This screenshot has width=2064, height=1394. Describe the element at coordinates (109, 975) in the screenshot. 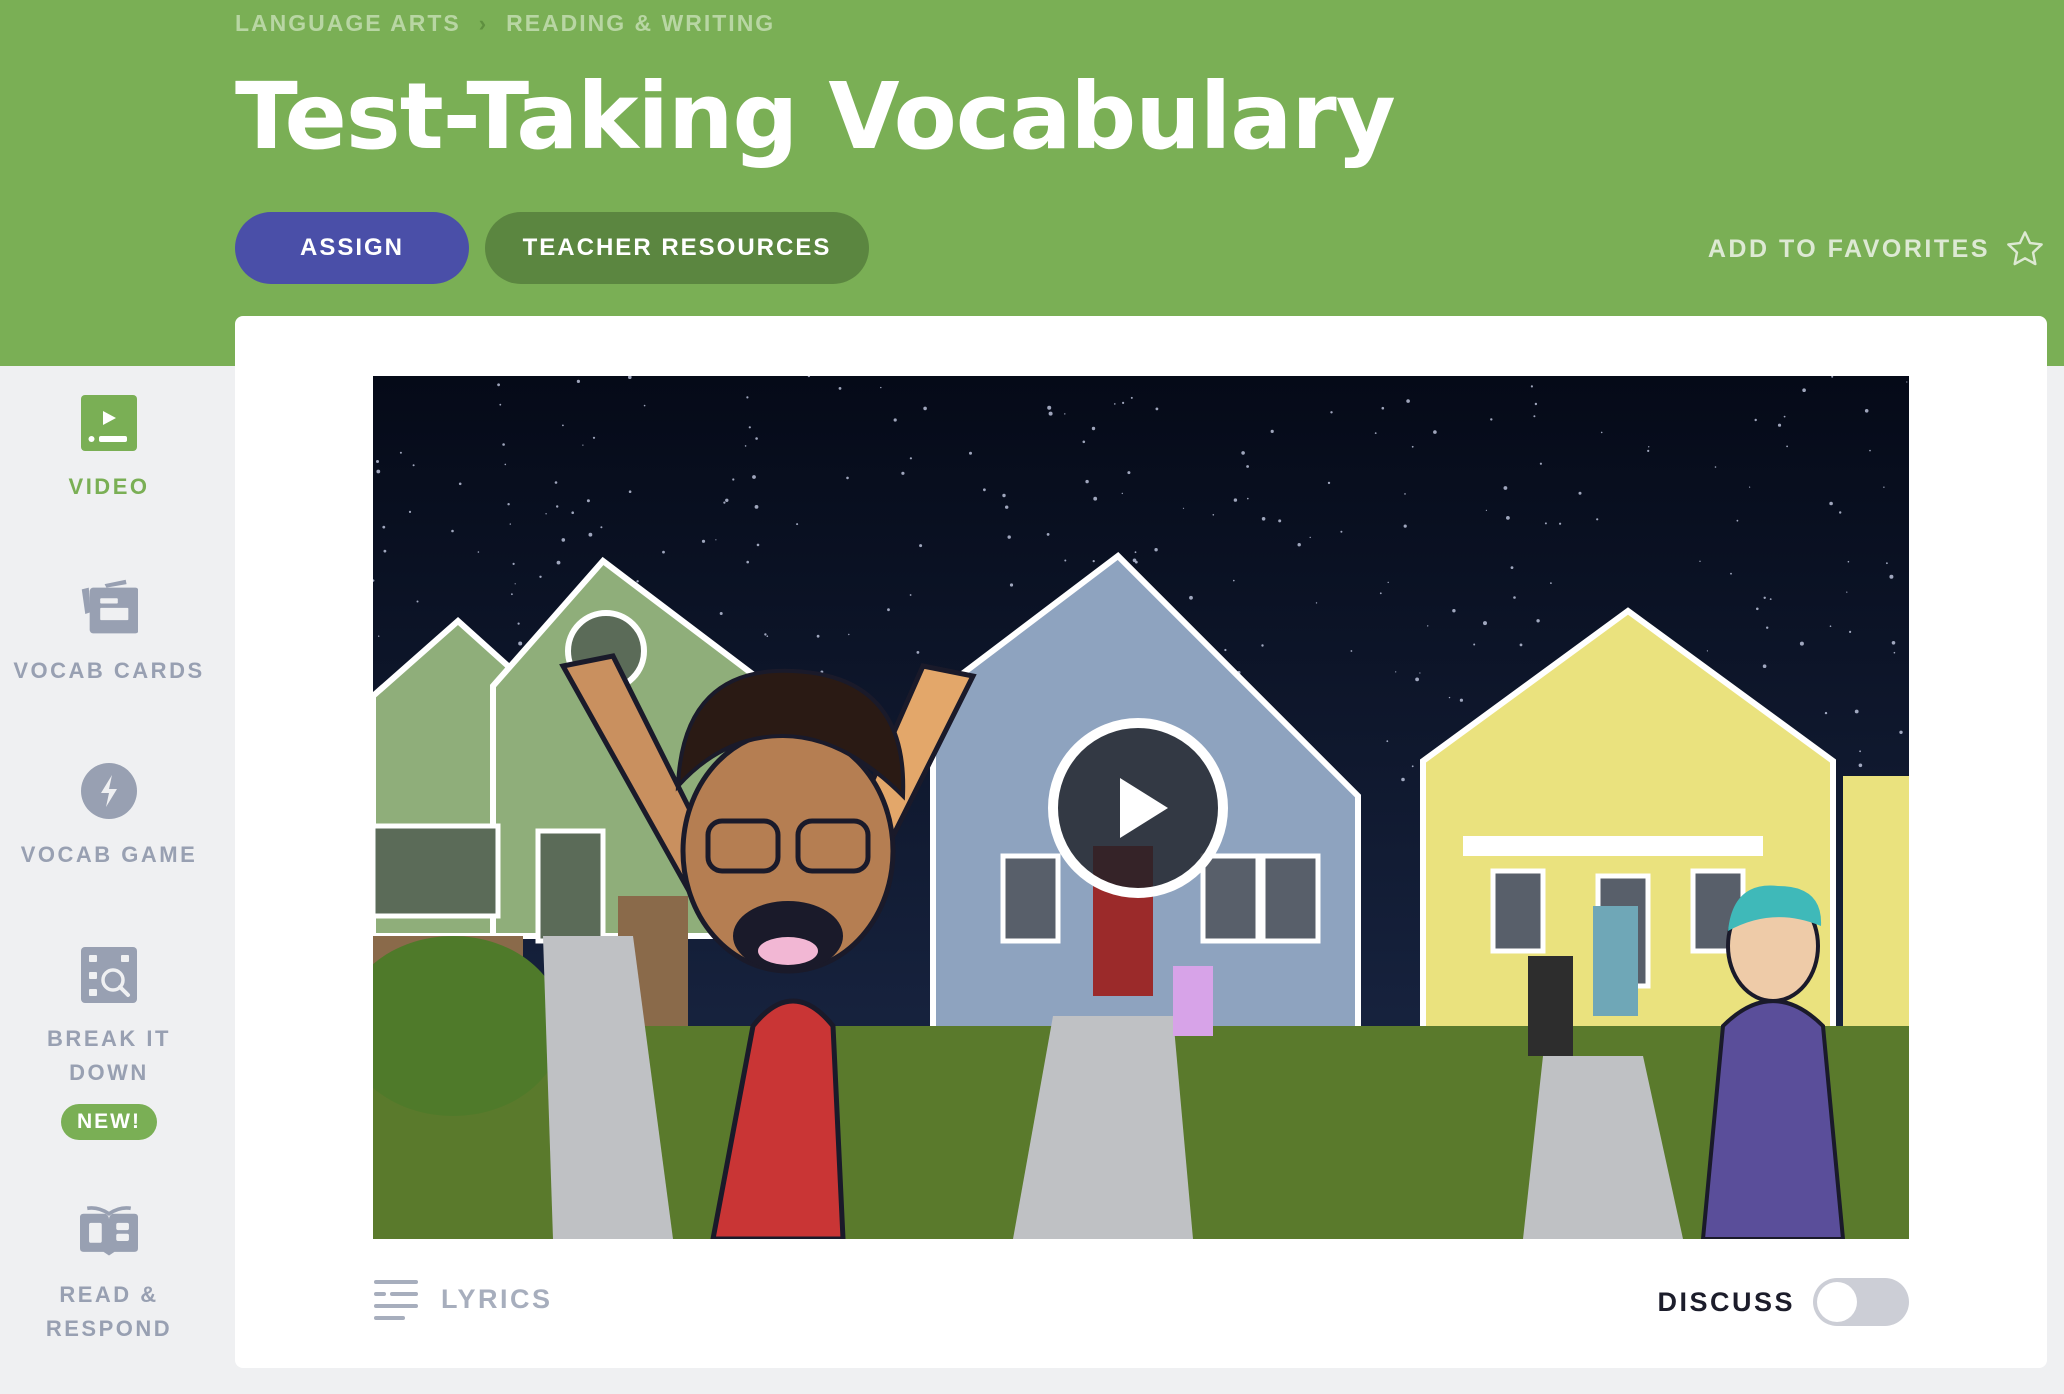

I see `break-it-down-icon` at that location.